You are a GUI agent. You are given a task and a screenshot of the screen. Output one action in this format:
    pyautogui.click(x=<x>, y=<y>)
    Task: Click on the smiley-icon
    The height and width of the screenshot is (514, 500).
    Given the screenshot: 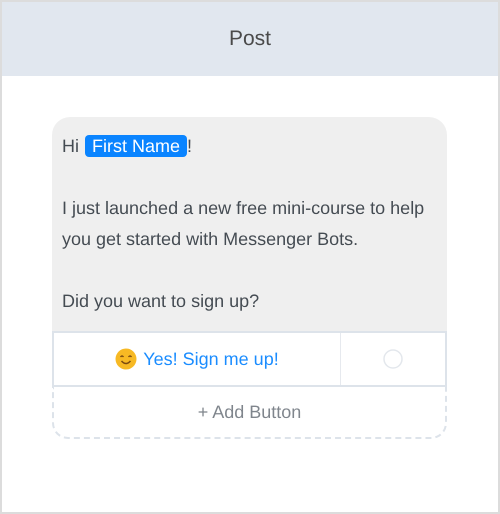 What is the action you would take?
    pyautogui.click(x=126, y=359)
    